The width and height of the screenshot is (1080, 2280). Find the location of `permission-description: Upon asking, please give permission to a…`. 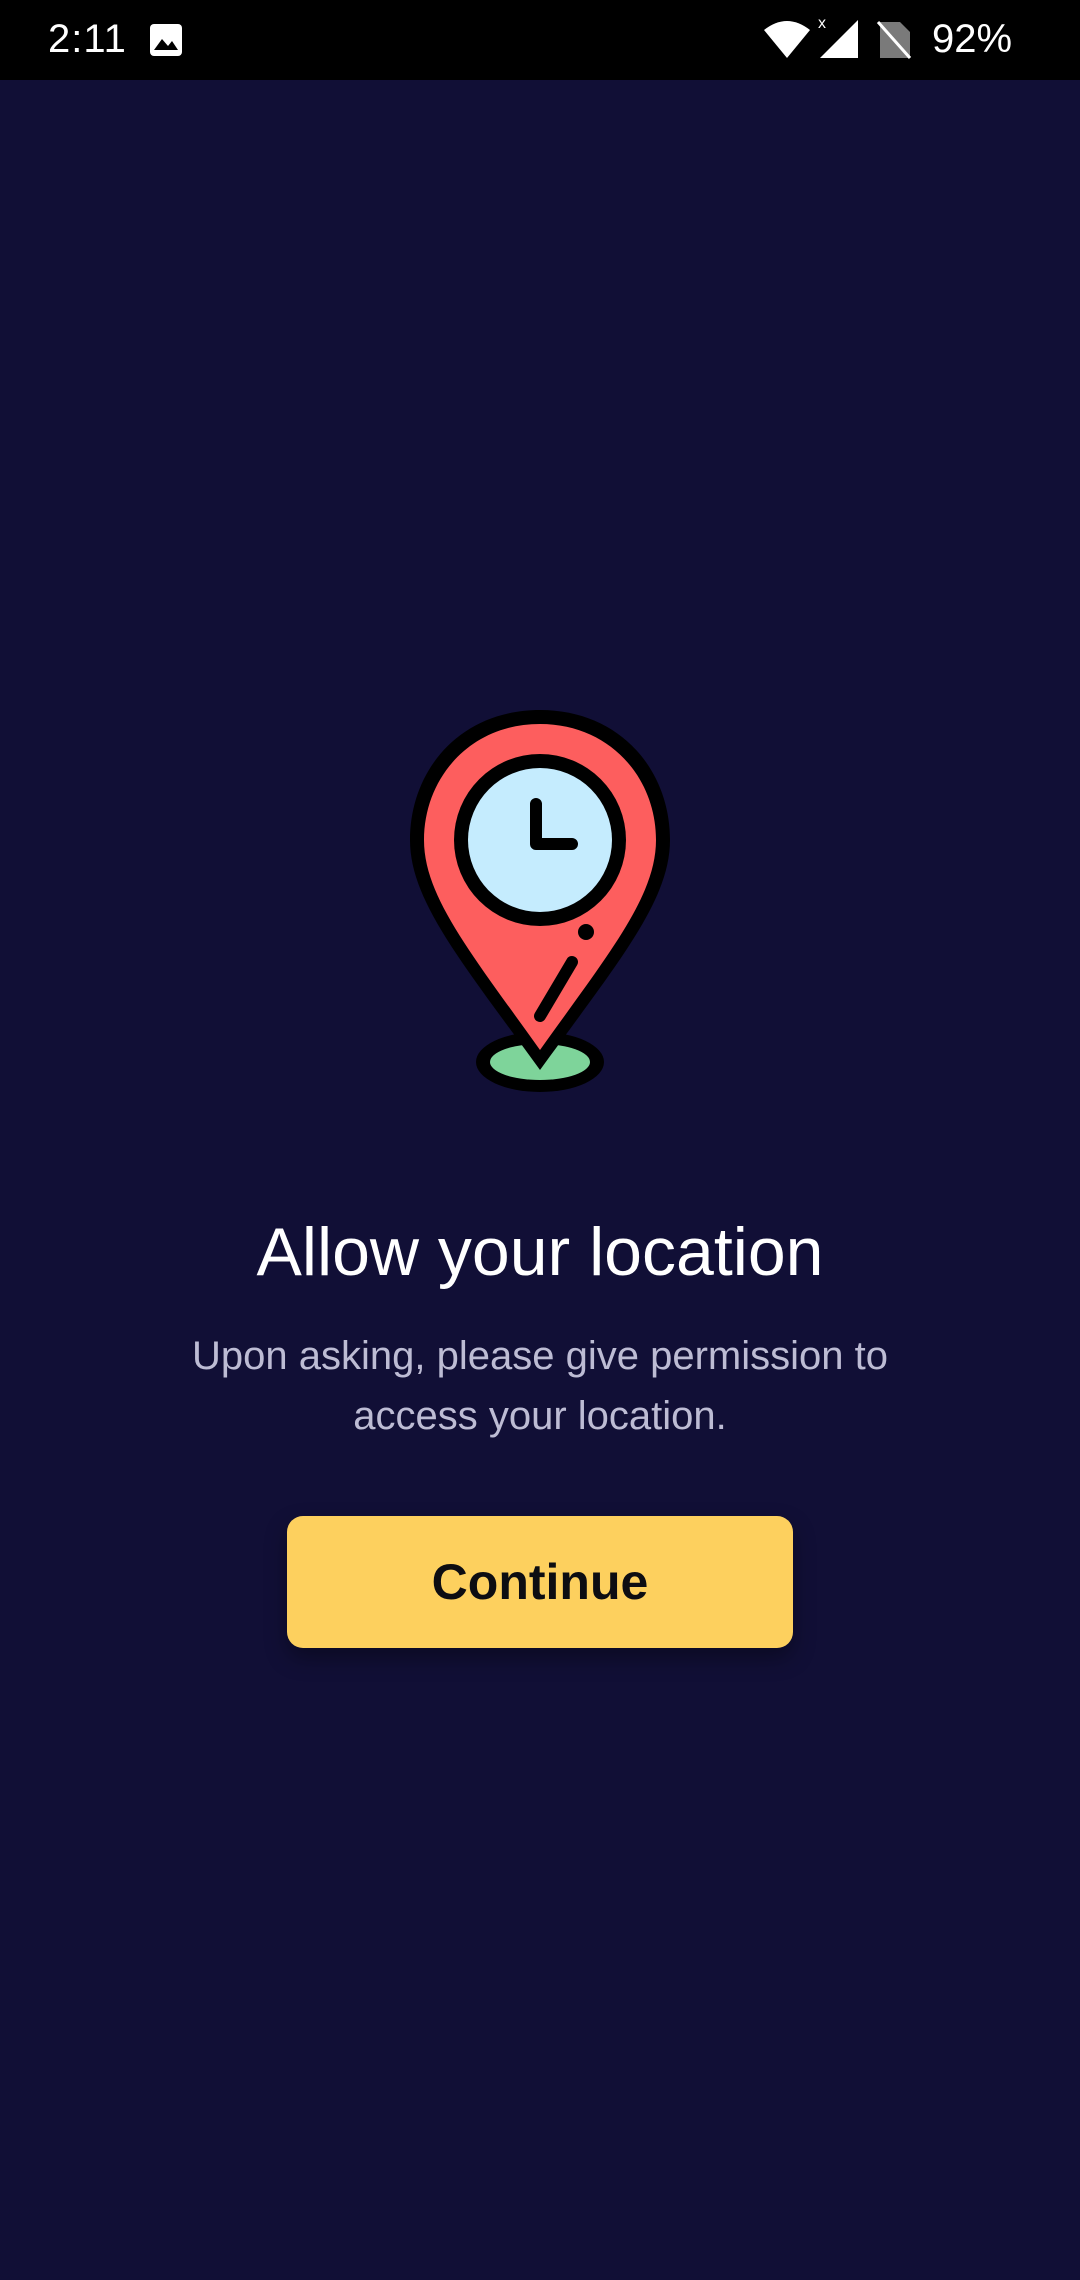

permission-description: Upon asking, please give permission to a… is located at coordinates (540, 1386).